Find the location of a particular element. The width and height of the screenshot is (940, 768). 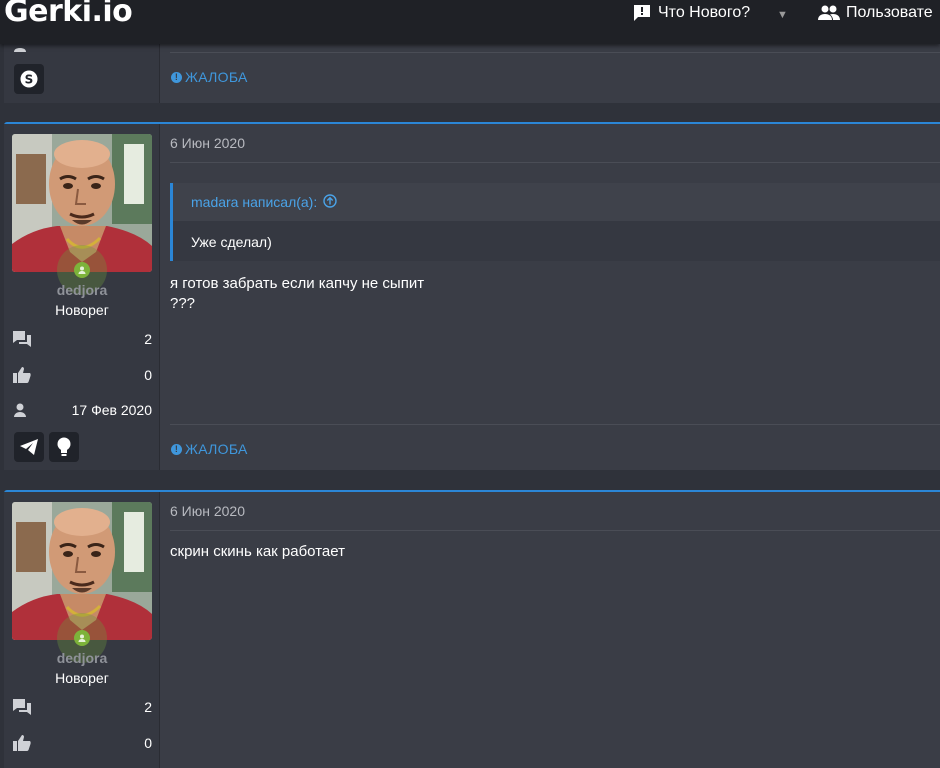

user-icon is located at coordinates (24, 410).